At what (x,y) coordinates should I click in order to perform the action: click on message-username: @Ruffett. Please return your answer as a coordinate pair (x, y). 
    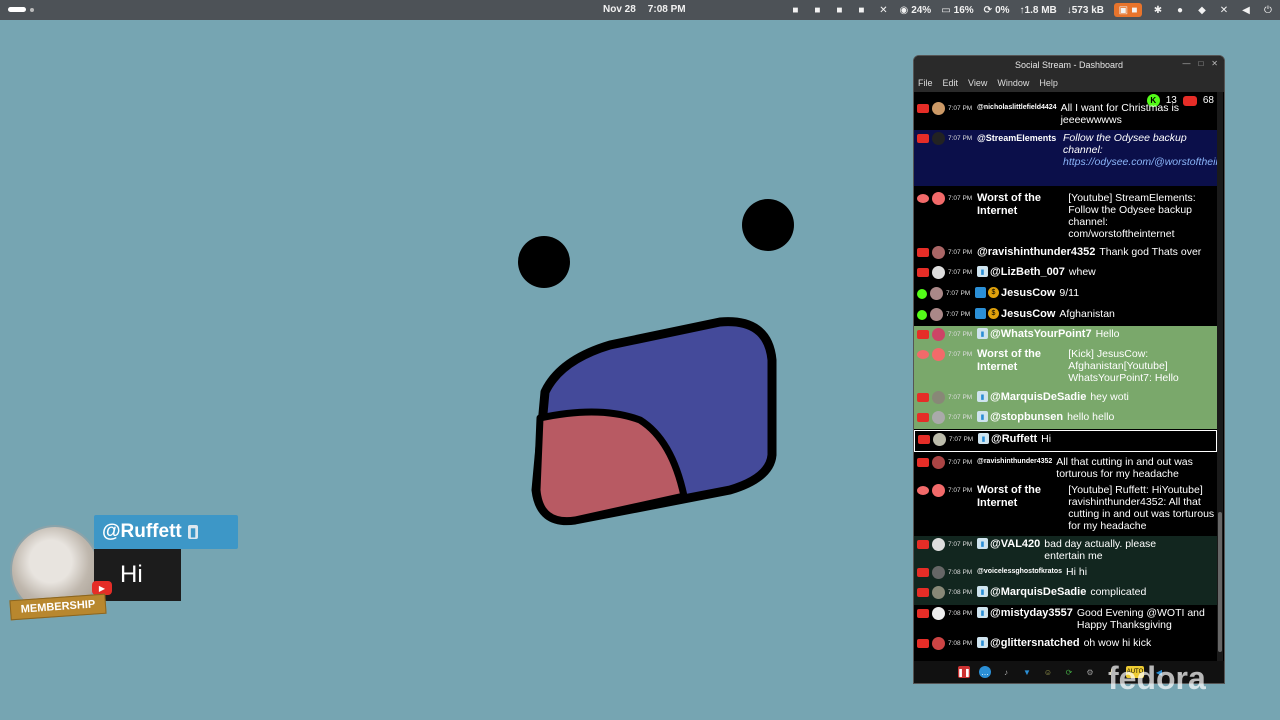
    Looking at the image, I should click on (1014, 439).